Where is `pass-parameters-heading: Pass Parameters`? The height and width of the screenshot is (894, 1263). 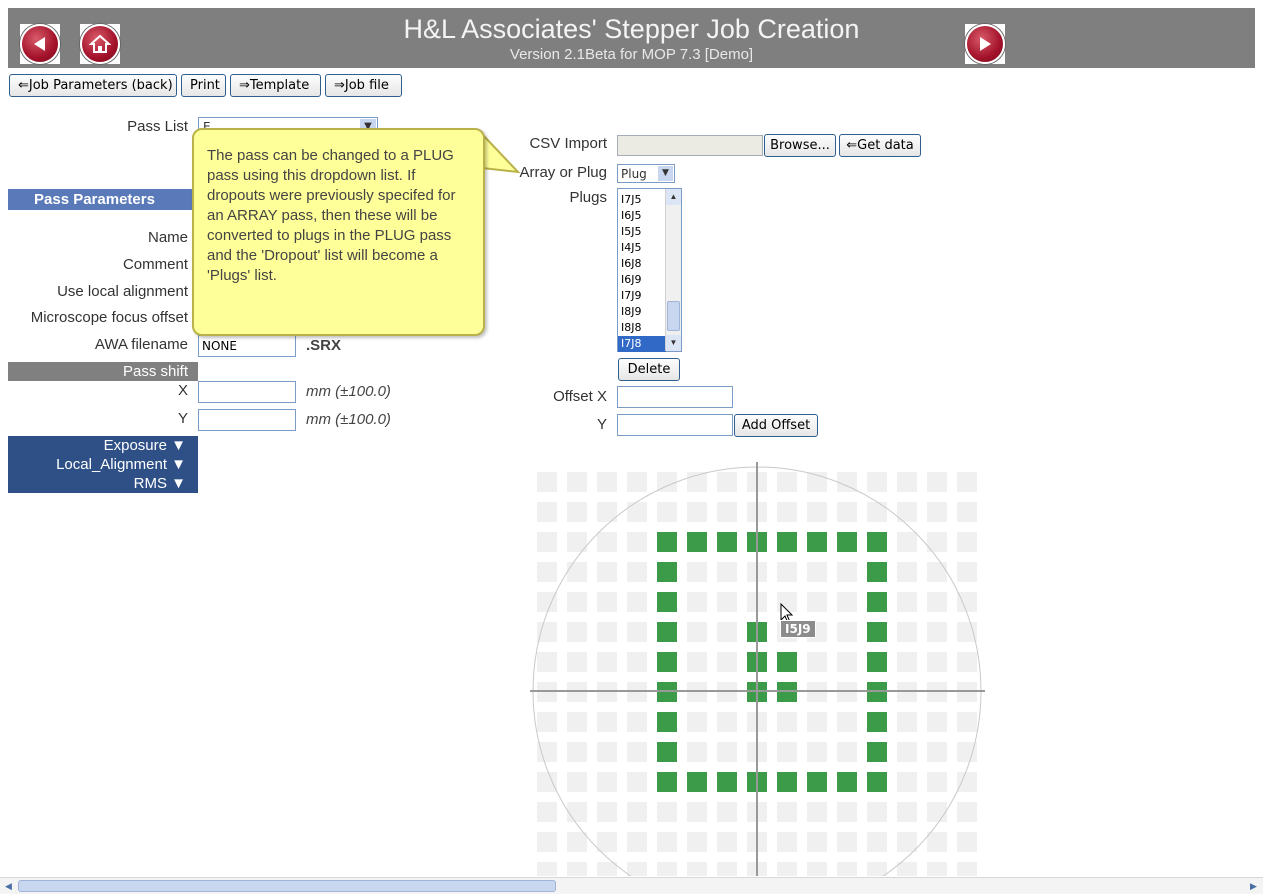
pass-parameters-heading: Pass Parameters is located at coordinates (103, 199).